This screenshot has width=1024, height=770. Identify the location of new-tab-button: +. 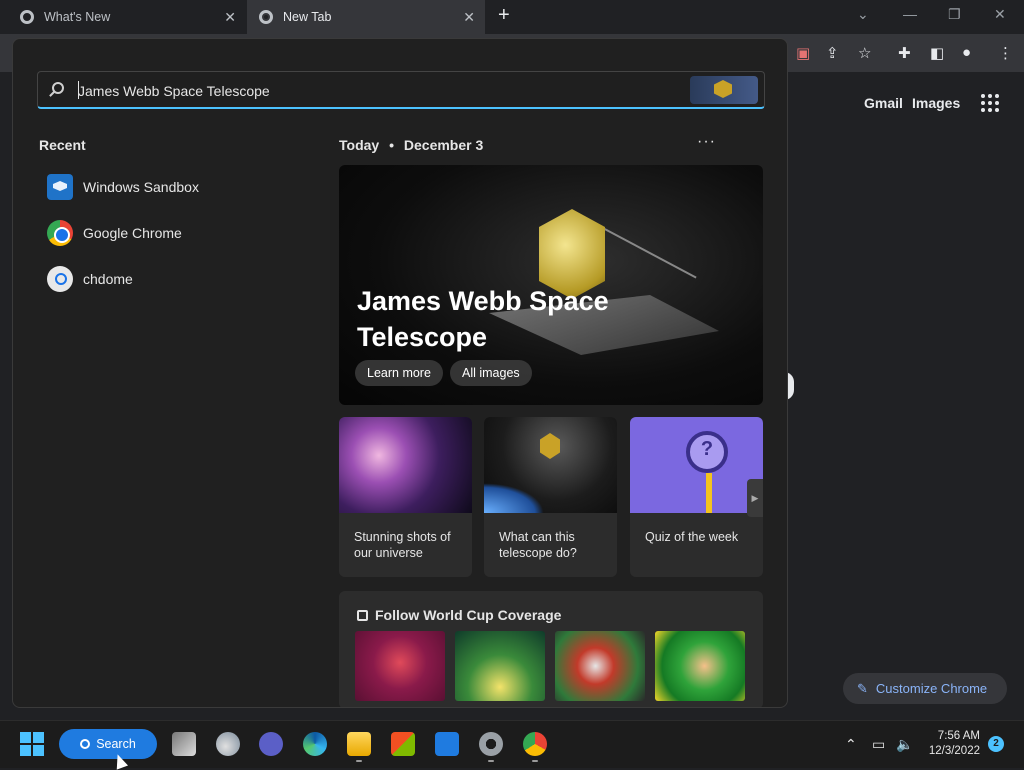
(504, 15).